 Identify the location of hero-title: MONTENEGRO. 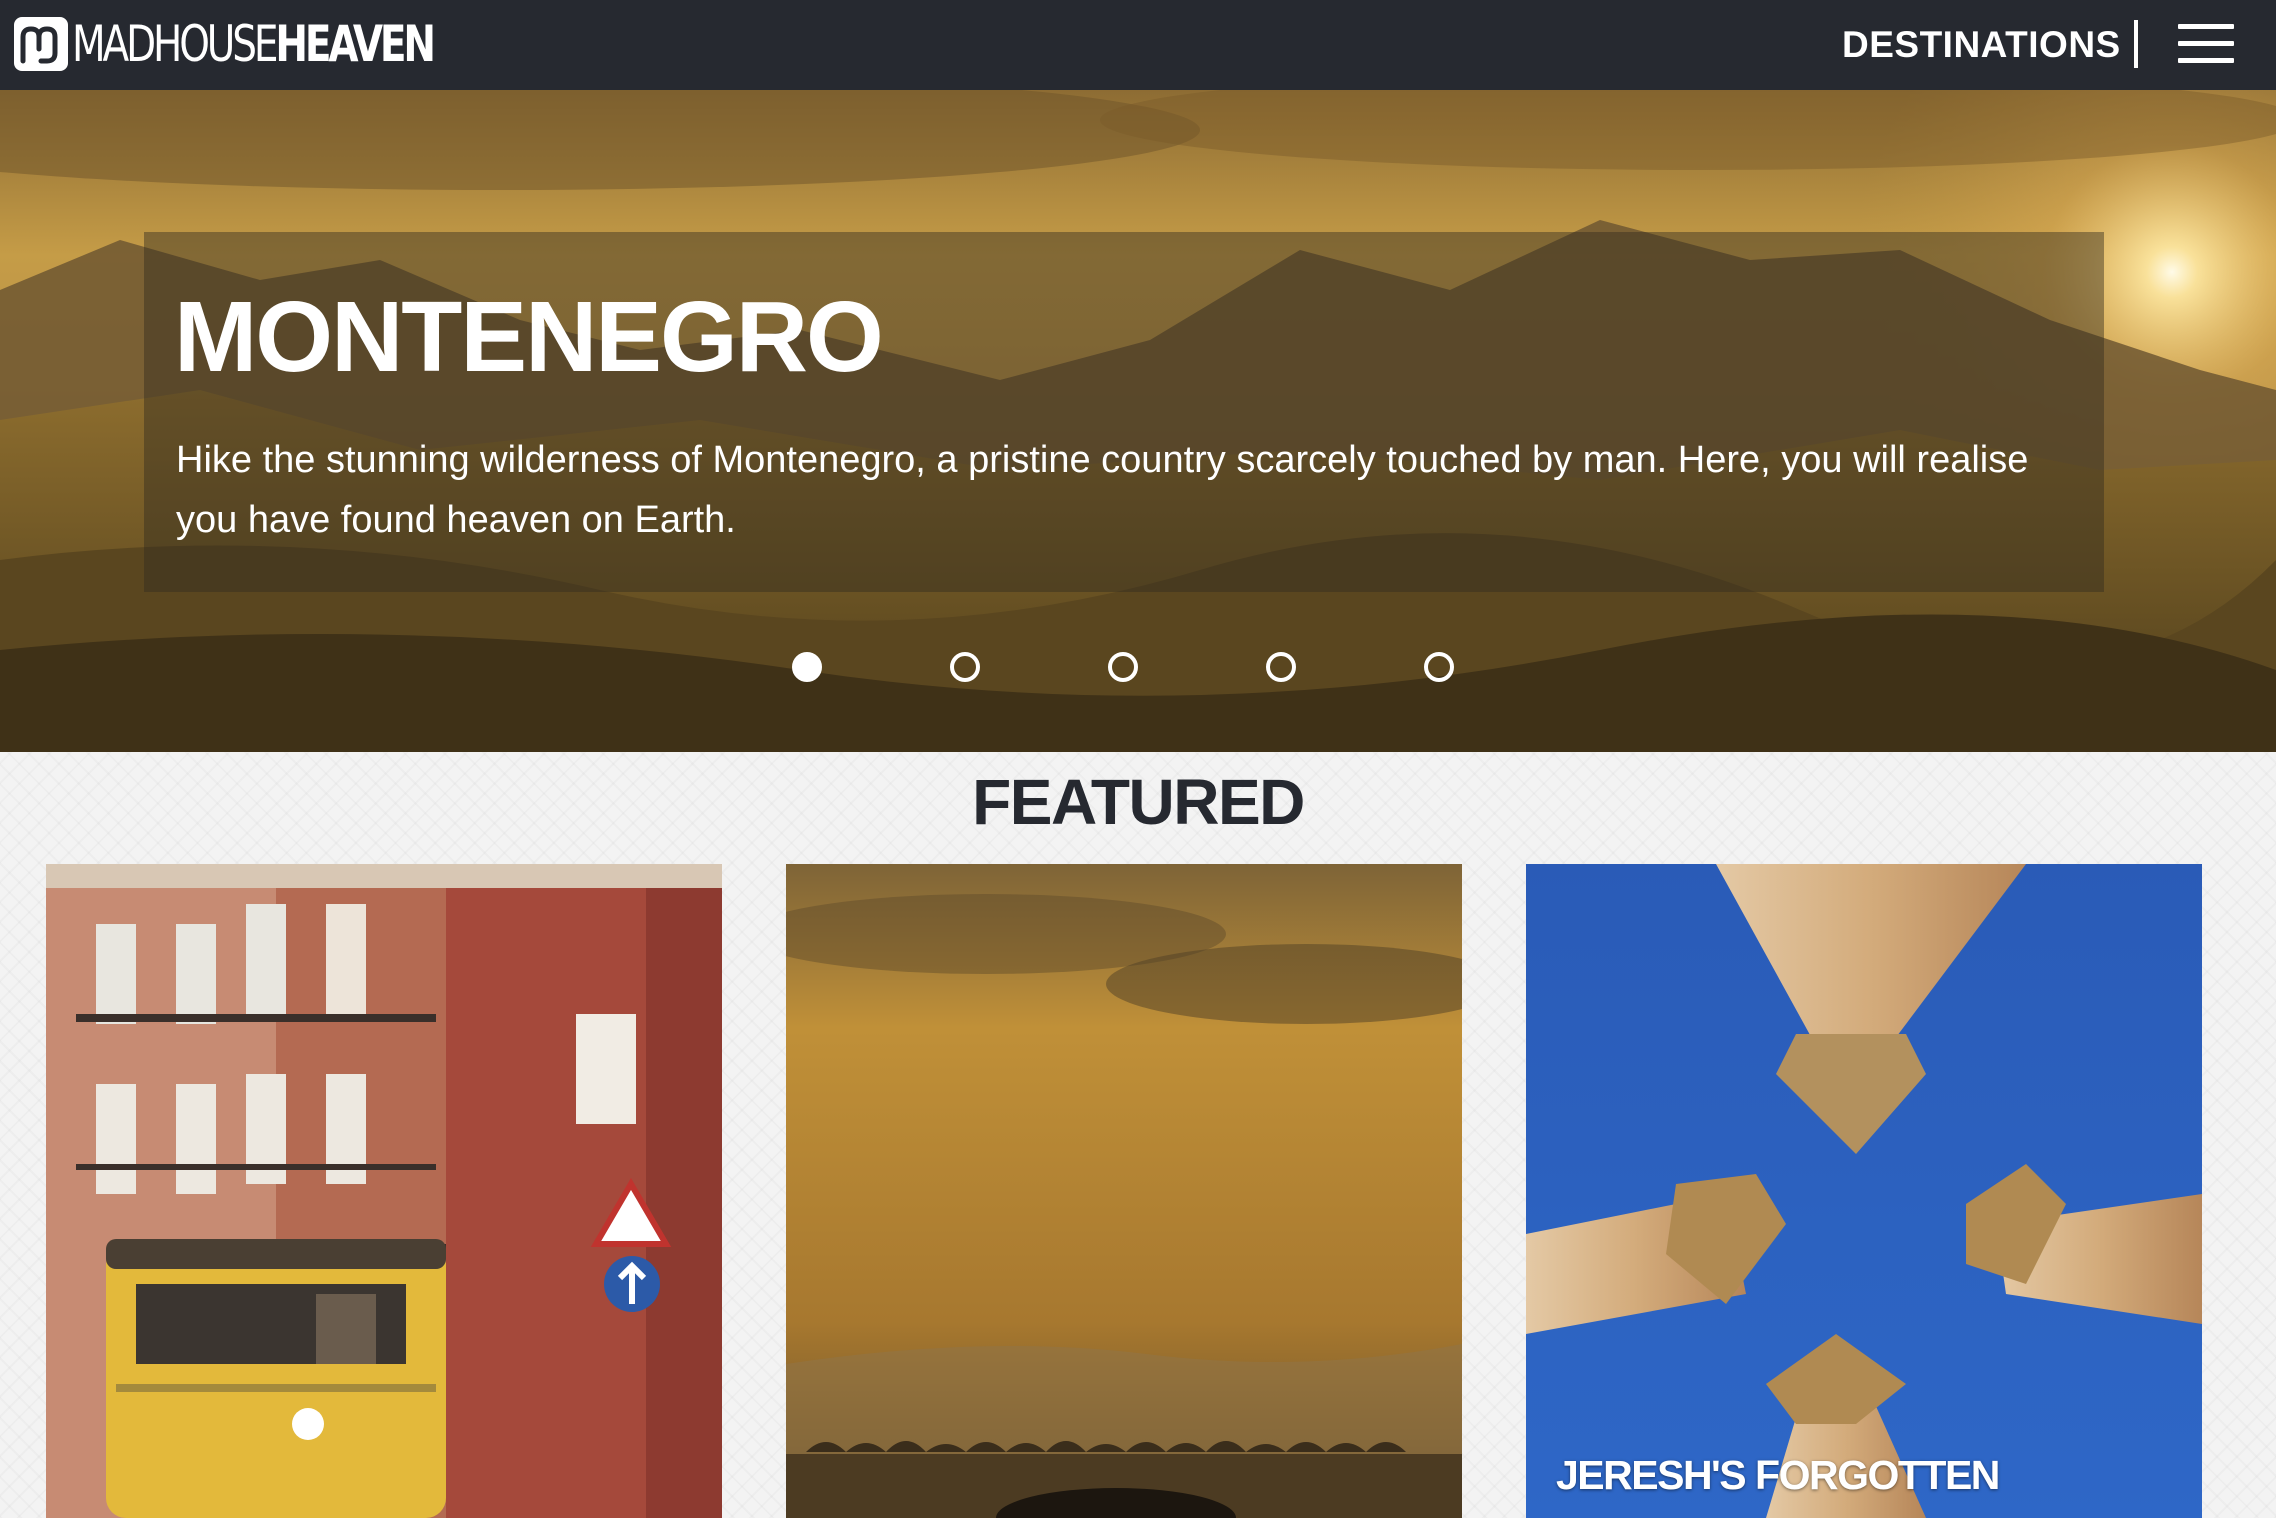
(529, 337).